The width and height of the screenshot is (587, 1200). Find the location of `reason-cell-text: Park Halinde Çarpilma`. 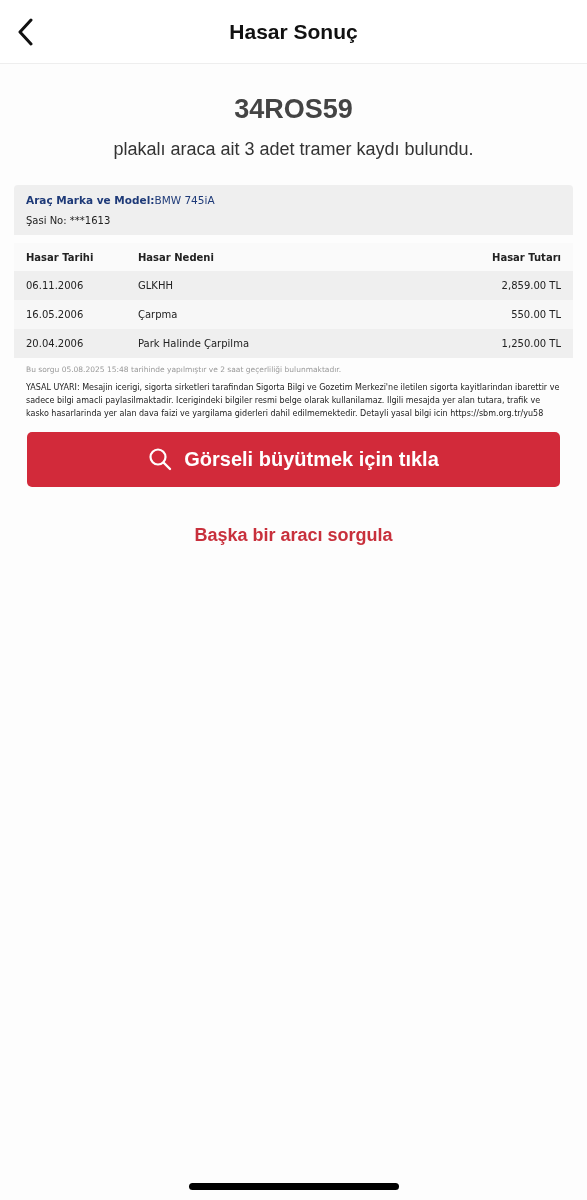

reason-cell-text: Park Halinde Çarpilma is located at coordinates (194, 344).